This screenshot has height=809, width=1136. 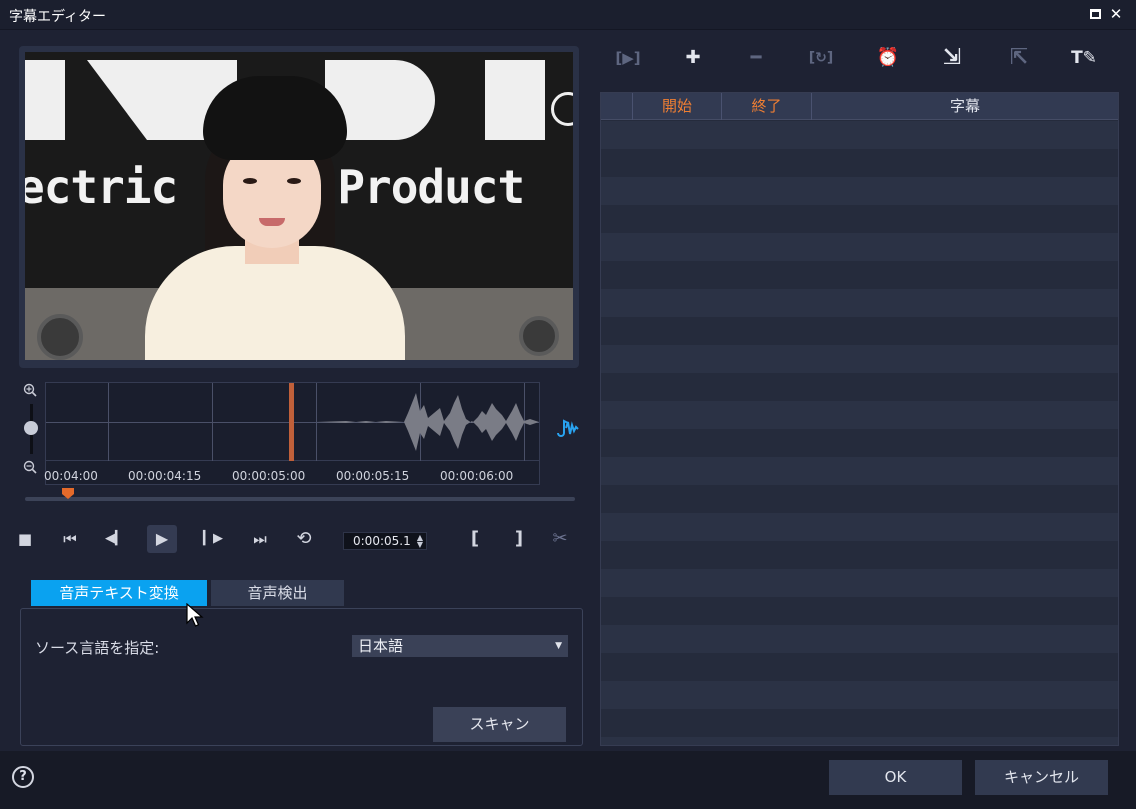 What do you see at coordinates (382, 541) in the screenshot?
I see `timecode-value: 0:00:05.1` at bounding box center [382, 541].